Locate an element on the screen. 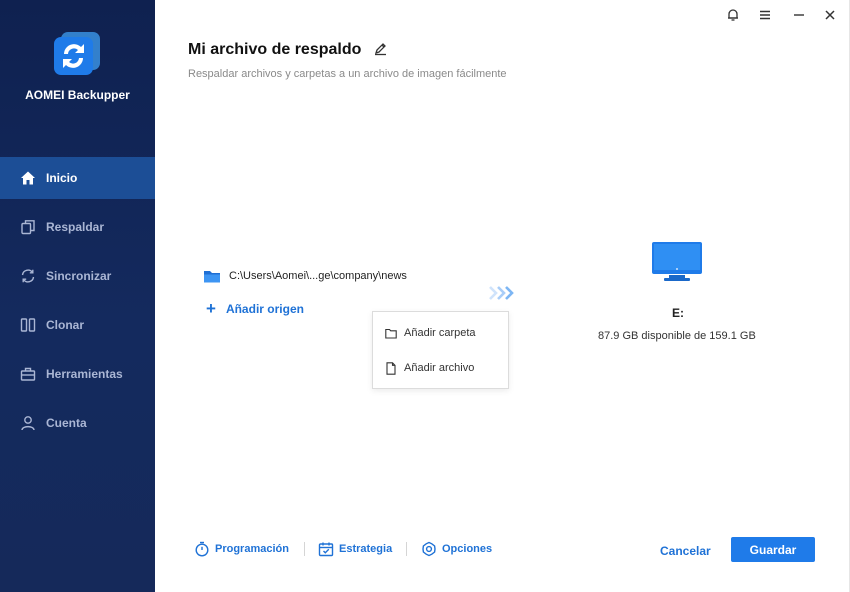 The width and height of the screenshot is (850, 592). menu-icon is located at coordinates (765, 15).